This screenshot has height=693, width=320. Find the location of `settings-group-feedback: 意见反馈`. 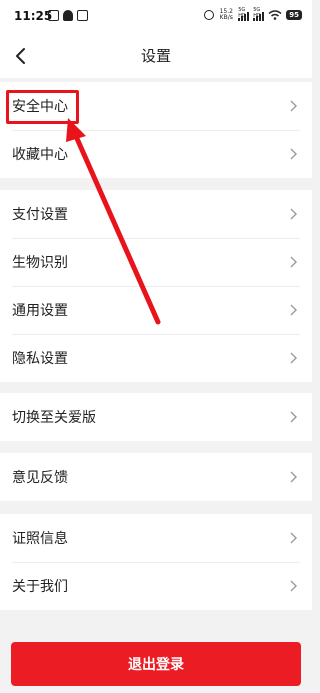

settings-group-feedback: 意见反馈 is located at coordinates (156, 477).